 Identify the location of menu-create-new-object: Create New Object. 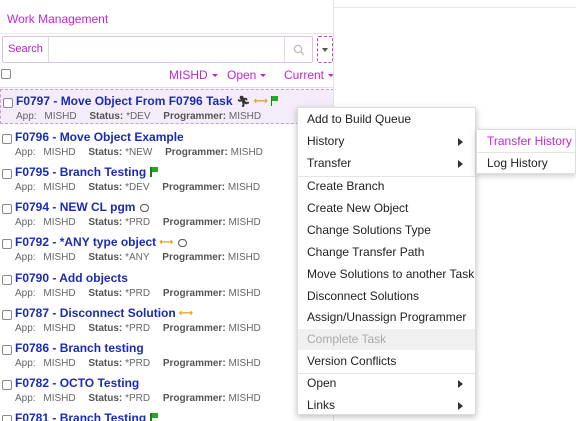
(386, 208).